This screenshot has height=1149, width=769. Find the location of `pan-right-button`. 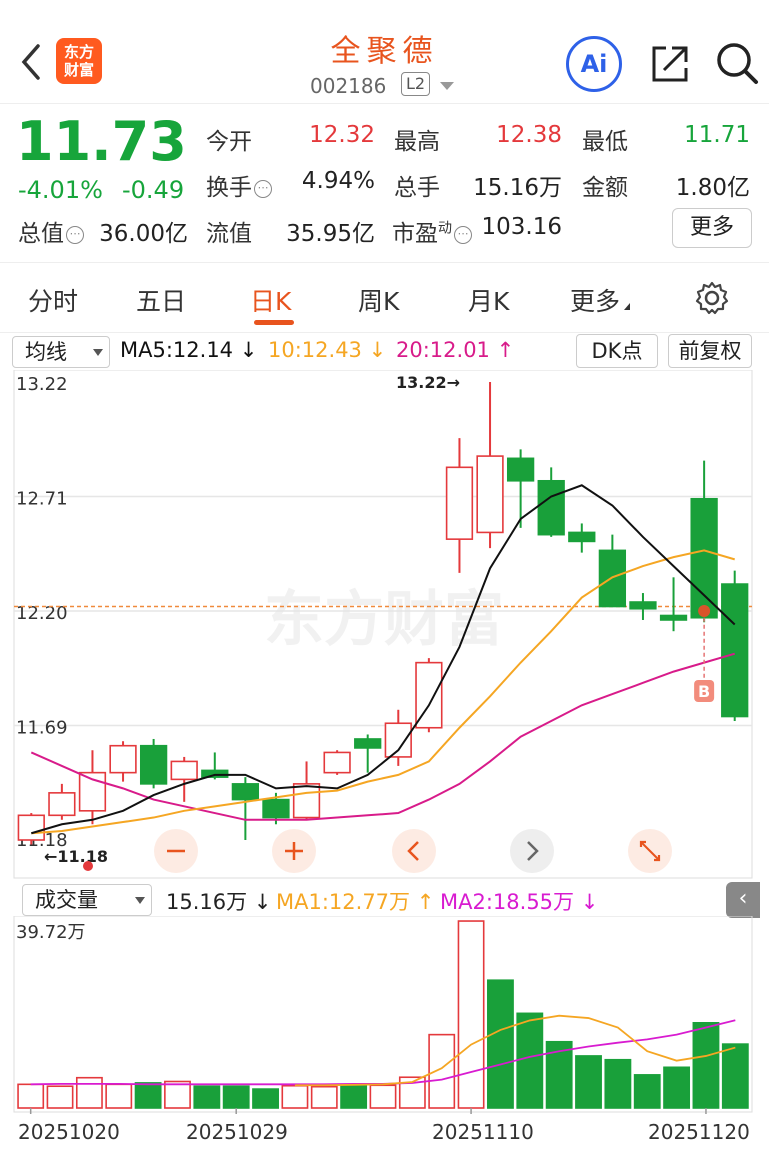

pan-right-button is located at coordinates (532, 851).